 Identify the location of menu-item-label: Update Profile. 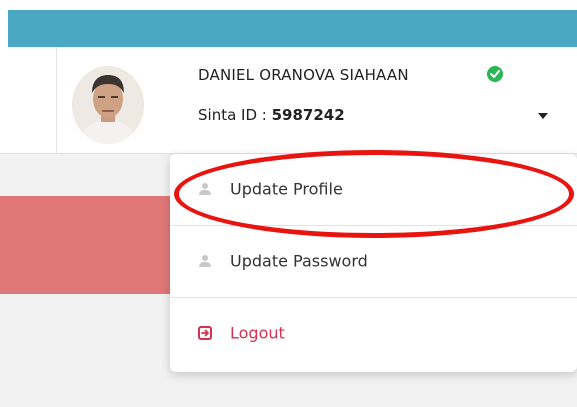
(286, 189).